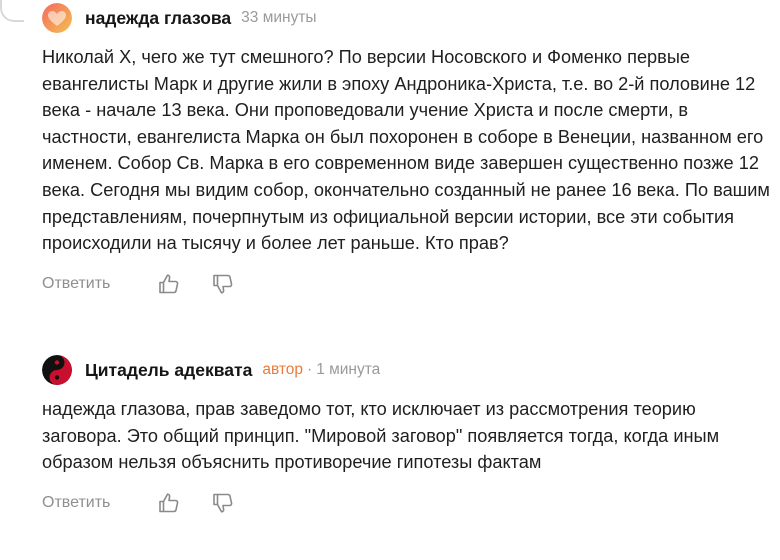 The width and height of the screenshot is (780, 560). Describe the element at coordinates (279, 17) in the screenshot. I see `comment-time: 33 минуты` at that location.